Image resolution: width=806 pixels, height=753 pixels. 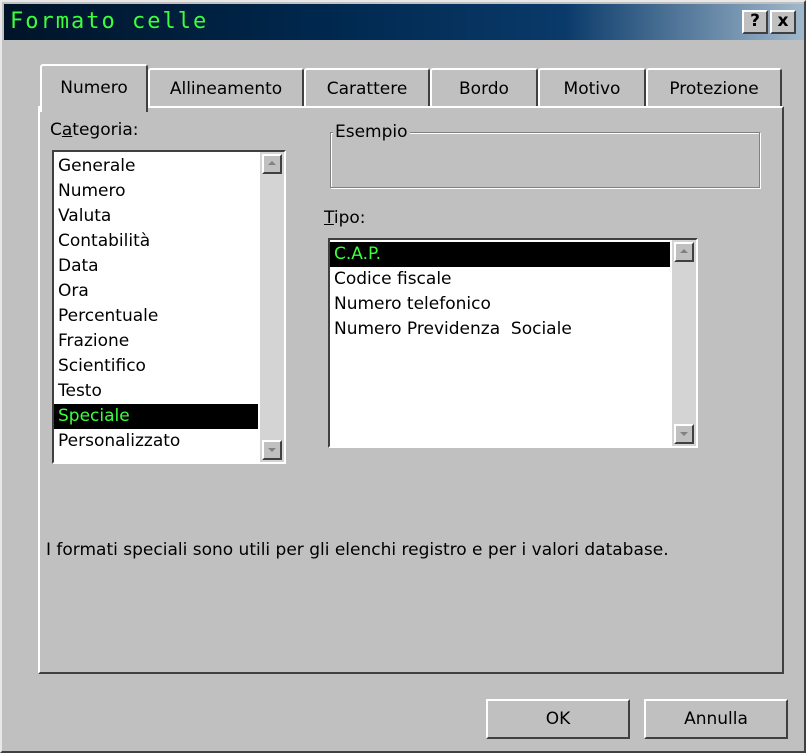 What do you see at coordinates (156, 366) in the screenshot?
I see `list-item: Scientifico` at bounding box center [156, 366].